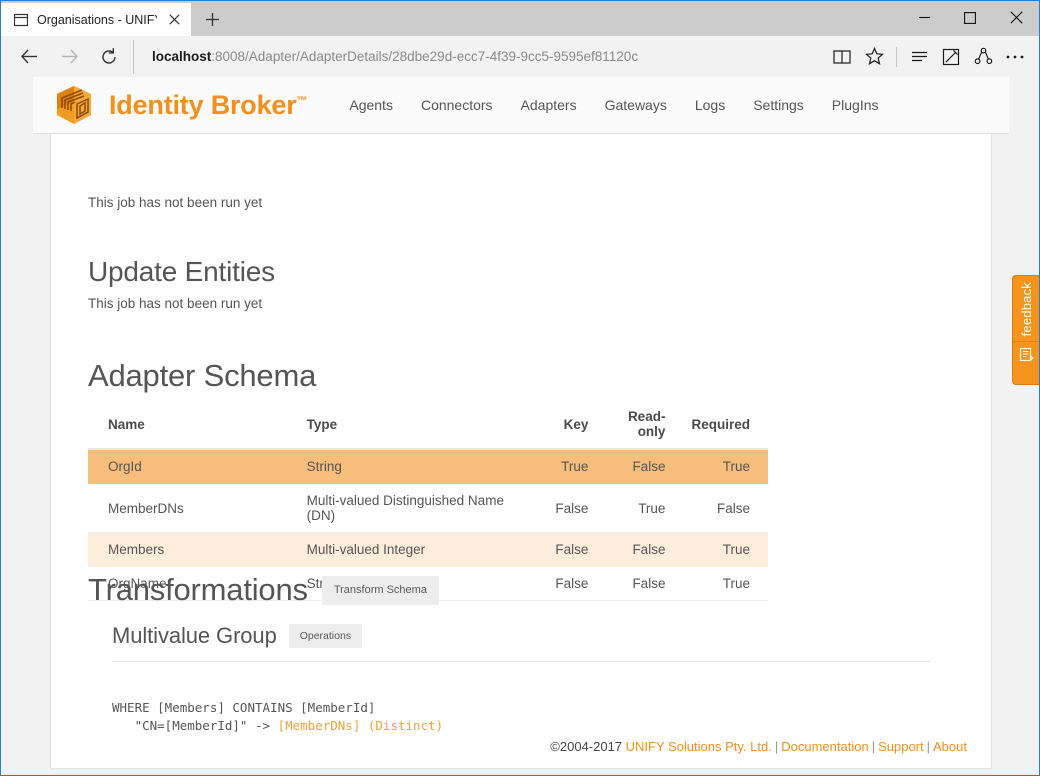 The image size is (1040, 776). Describe the element at coordinates (174, 20) in the screenshot. I see `tab-close-icon` at that location.